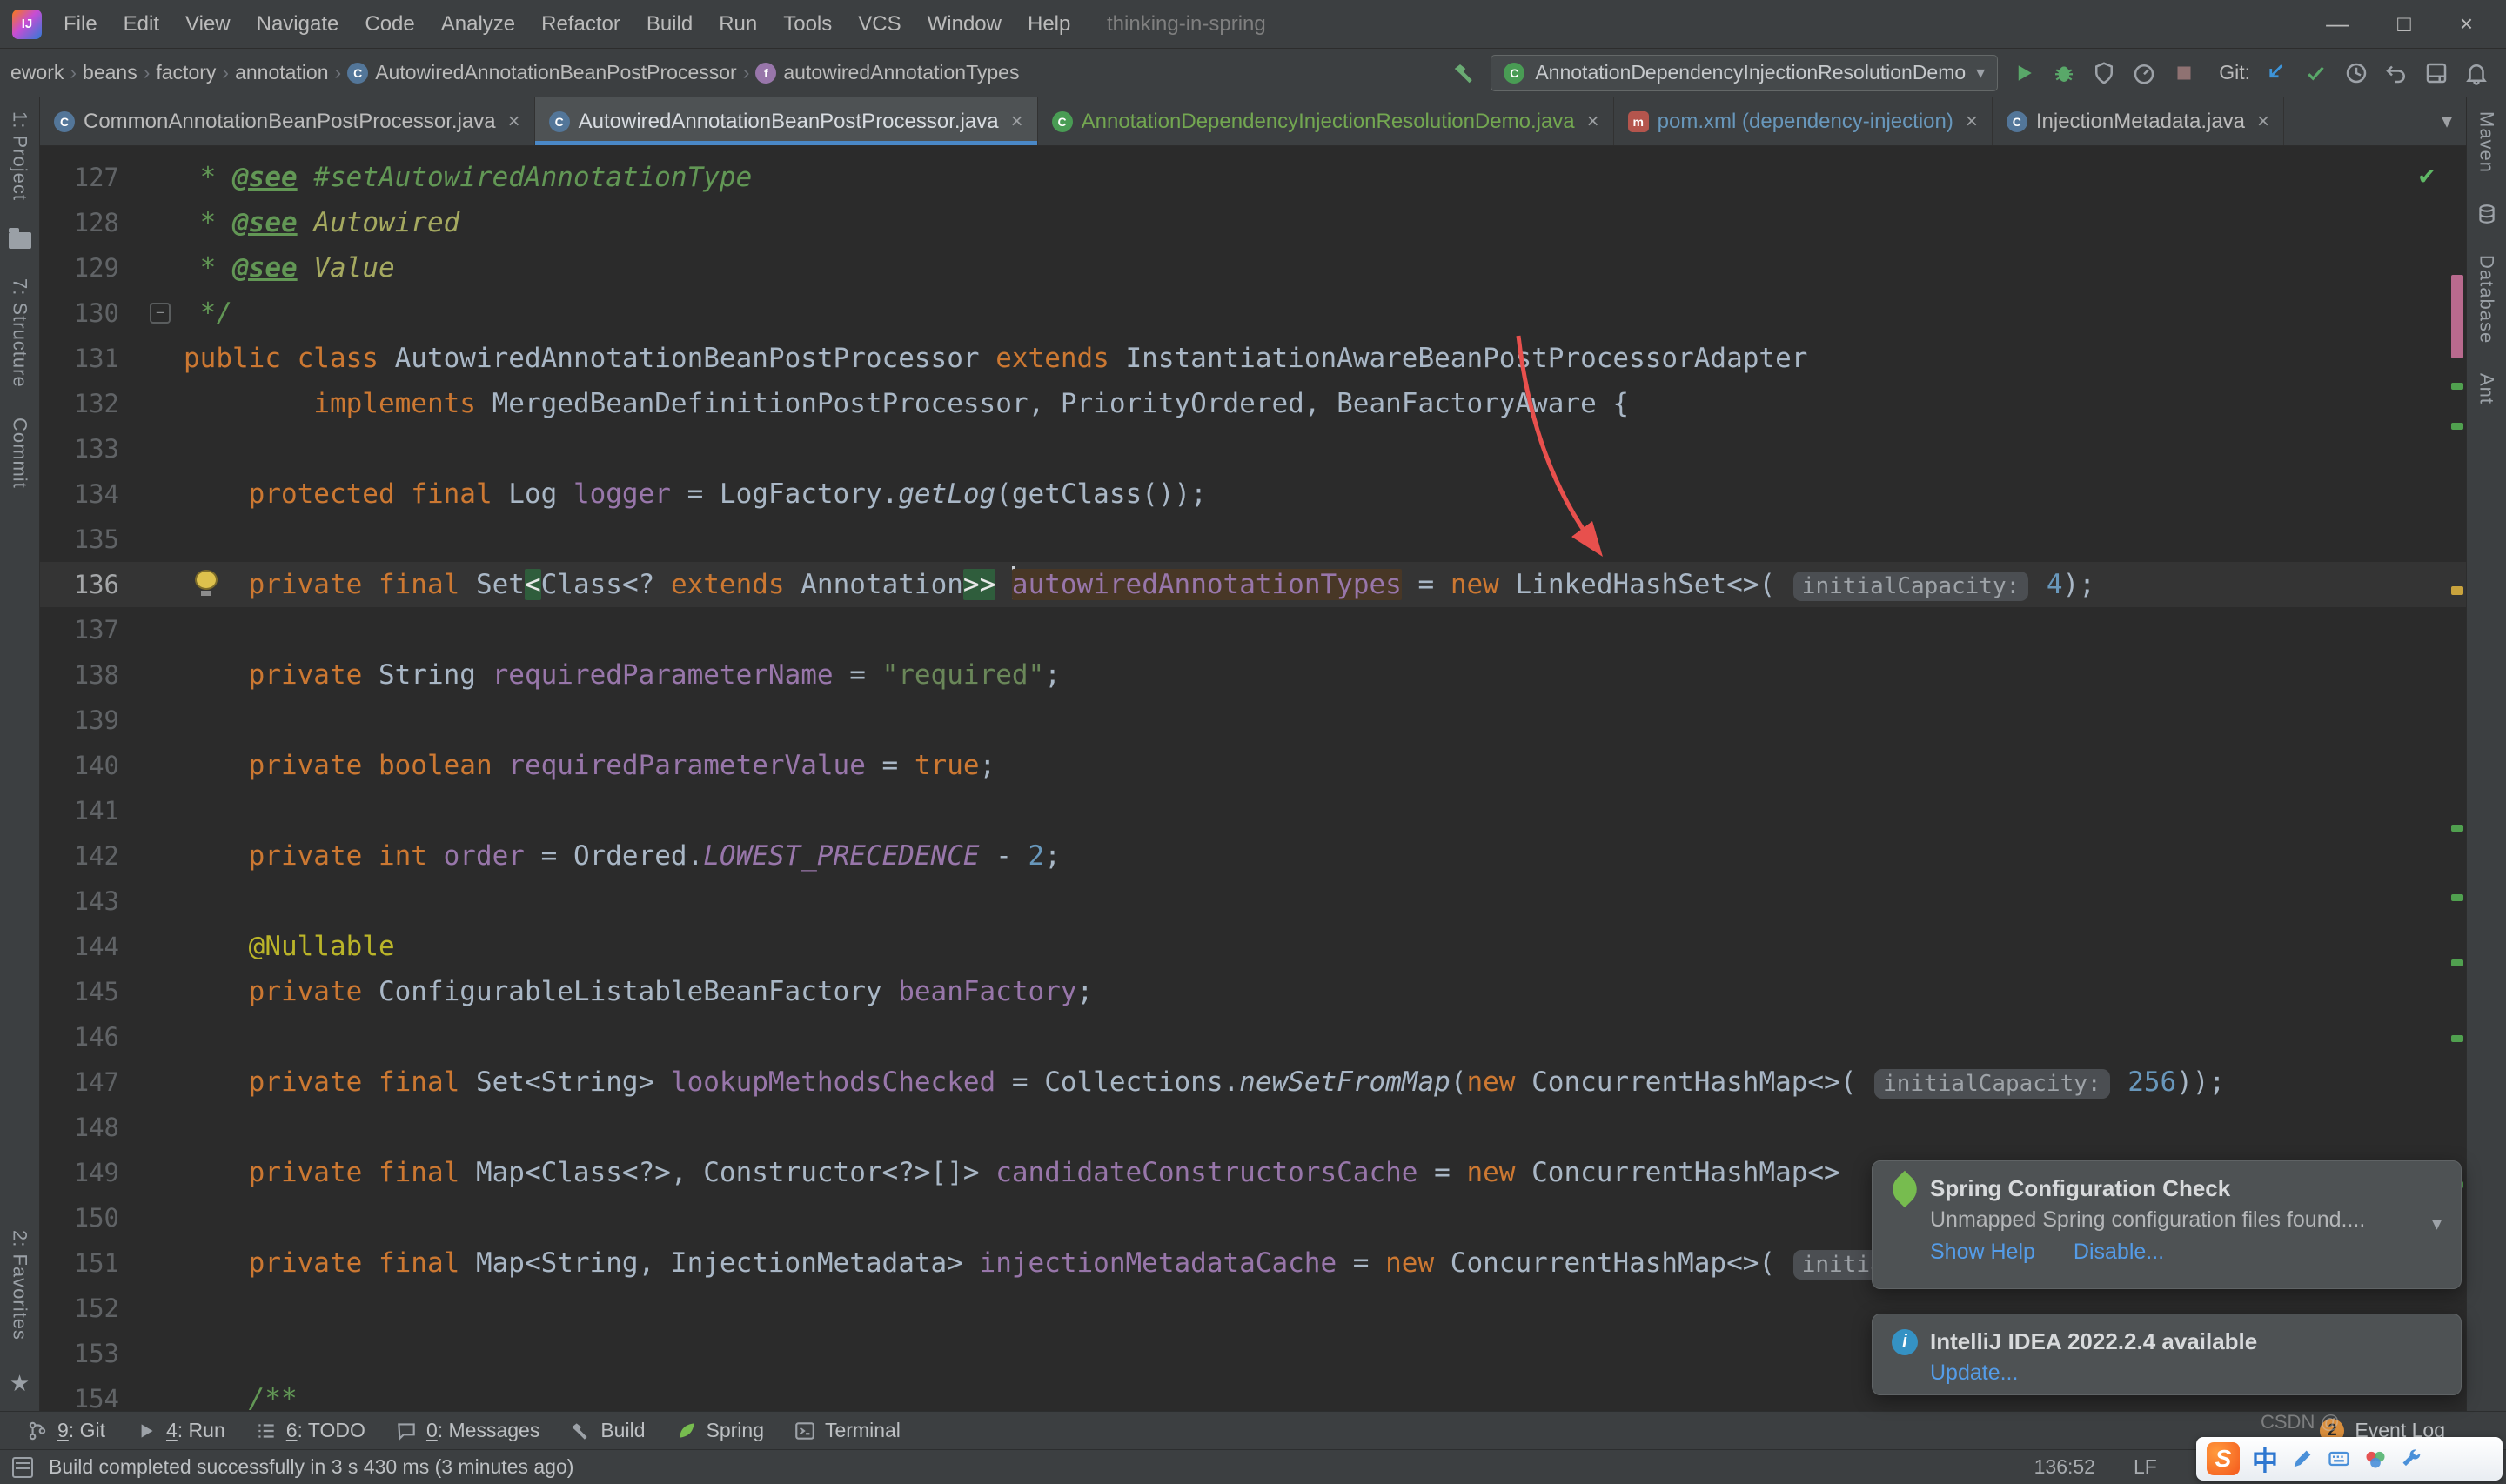 This screenshot has height=1484, width=2506. Describe the element at coordinates (92, 222) in the screenshot. I see `line-number: 128` at that location.